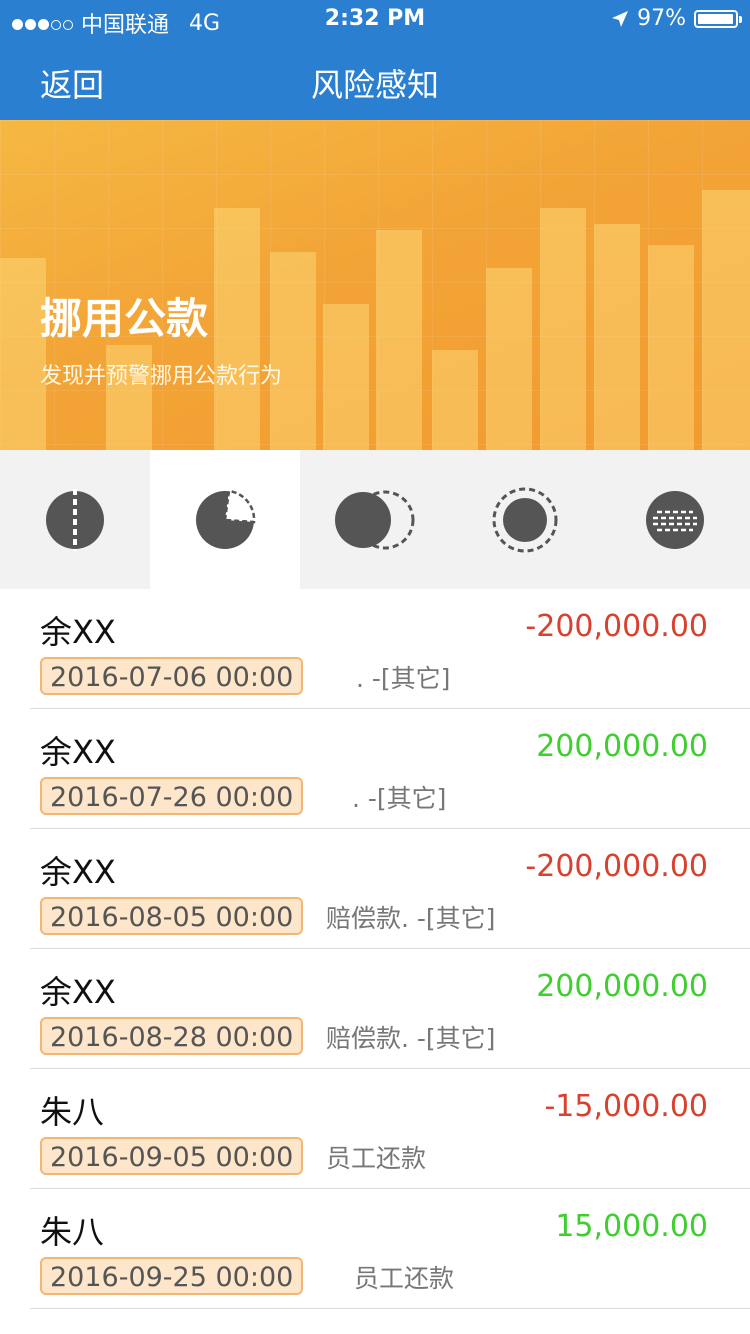 The height and width of the screenshot is (1334, 750). What do you see at coordinates (161, 376) in the screenshot?
I see `banner-subtitle: 发现并预警挪用公款行为` at bounding box center [161, 376].